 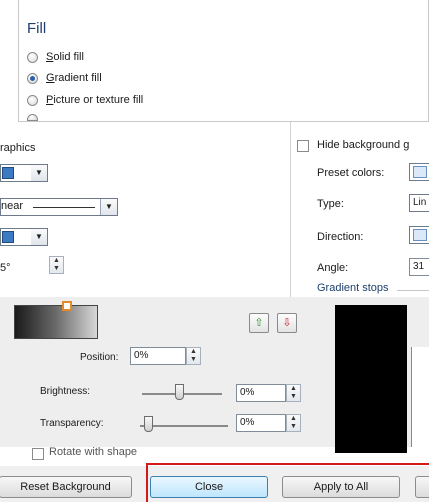 What do you see at coordinates (38, 454) in the screenshot?
I see `rotate-checkbox` at bounding box center [38, 454].